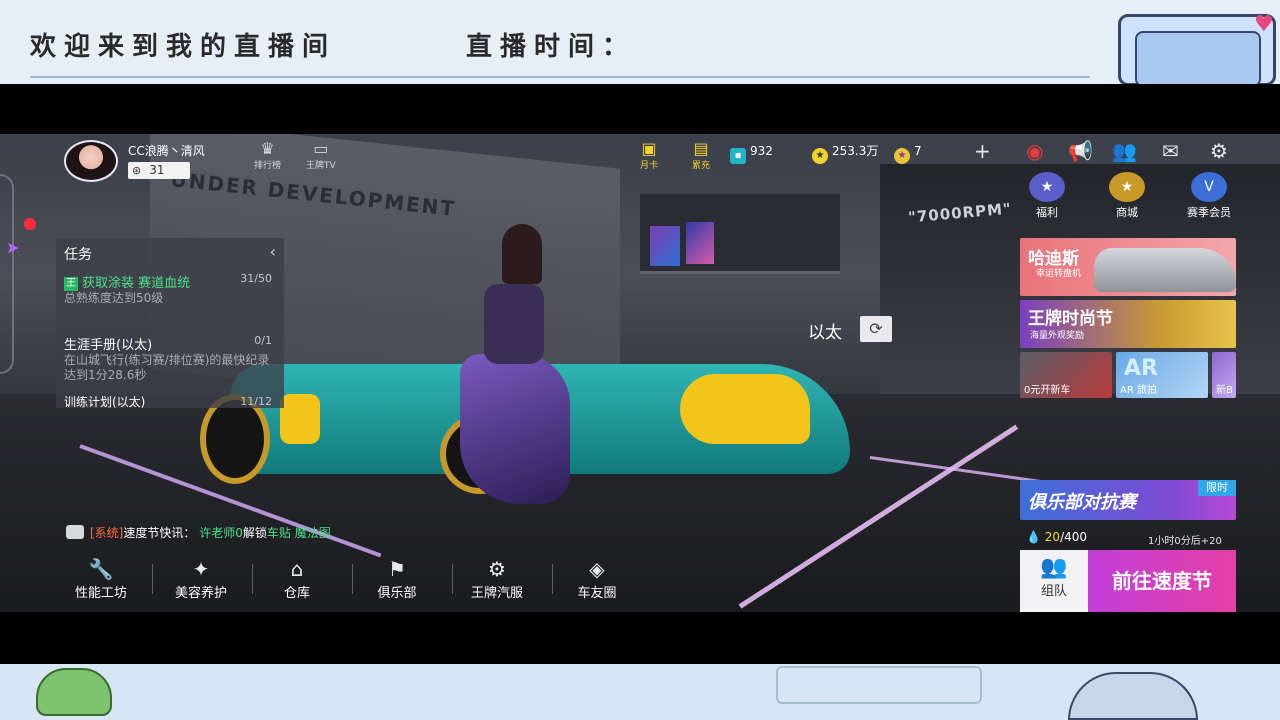  I want to click on shop-button: ★ 商城, so click(1127, 196).